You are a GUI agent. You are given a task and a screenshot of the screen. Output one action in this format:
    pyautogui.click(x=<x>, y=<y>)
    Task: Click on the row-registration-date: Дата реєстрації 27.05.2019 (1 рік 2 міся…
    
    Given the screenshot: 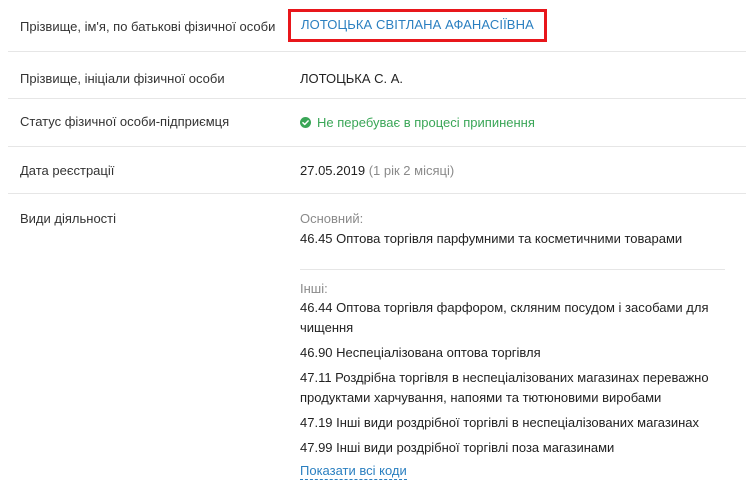 What is the action you would take?
    pyautogui.click(x=377, y=170)
    